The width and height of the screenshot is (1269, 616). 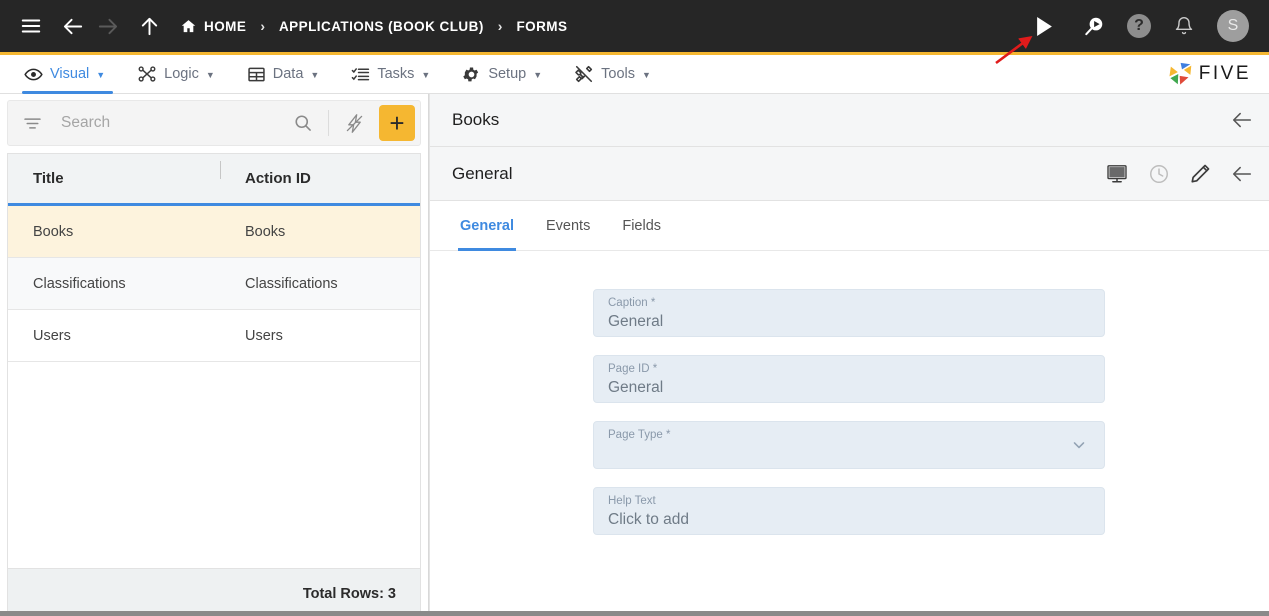 What do you see at coordinates (1224, 73) in the screenshot?
I see `five-logo-text: FIVE` at bounding box center [1224, 73].